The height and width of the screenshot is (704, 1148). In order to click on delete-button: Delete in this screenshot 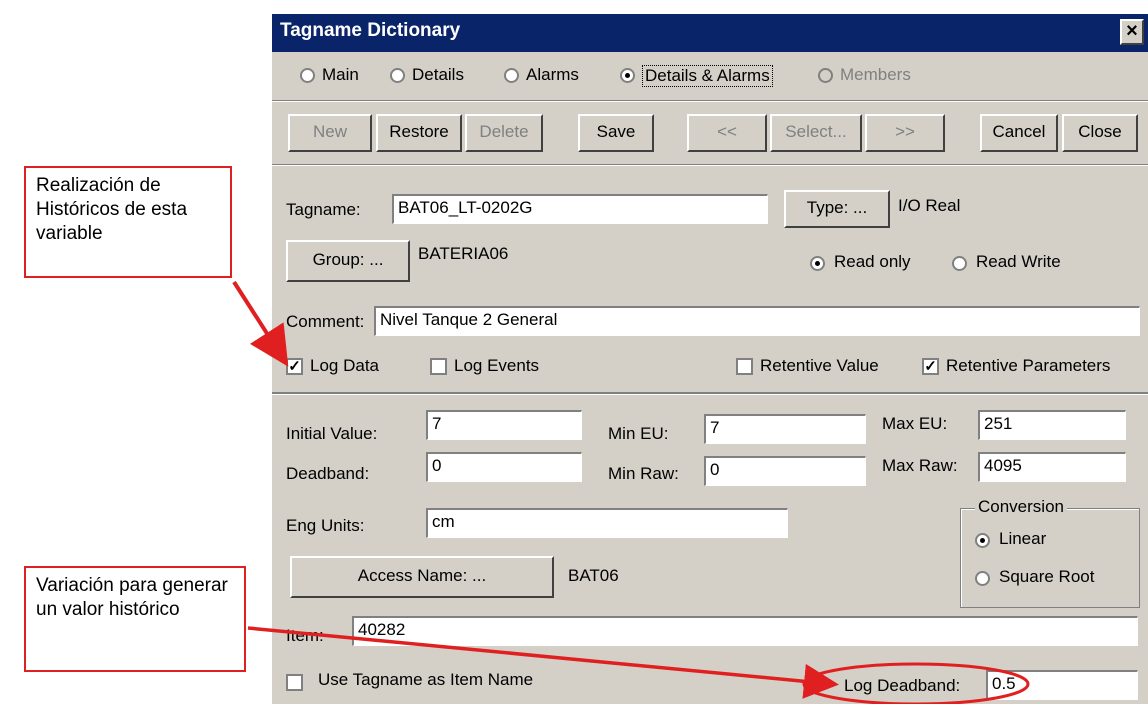, I will do `click(504, 133)`.